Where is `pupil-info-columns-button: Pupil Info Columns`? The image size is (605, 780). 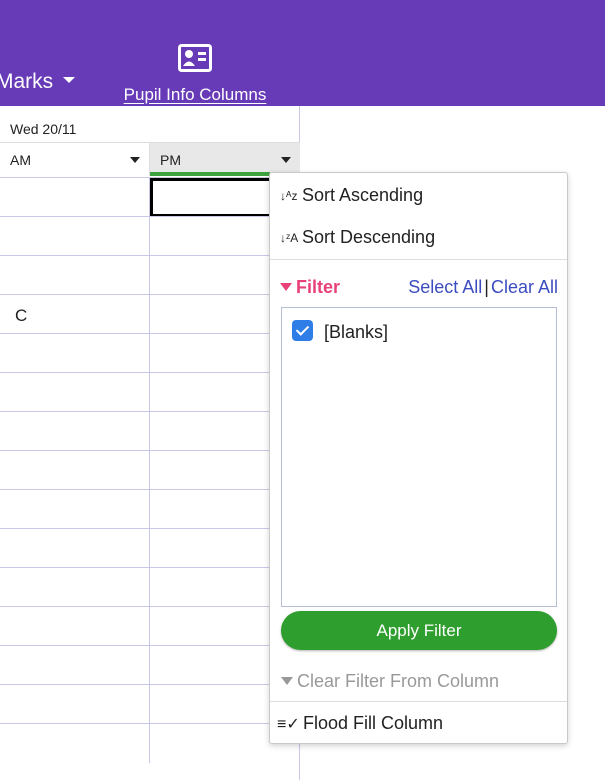 pupil-info-columns-button: Pupil Info Columns is located at coordinates (195, 74).